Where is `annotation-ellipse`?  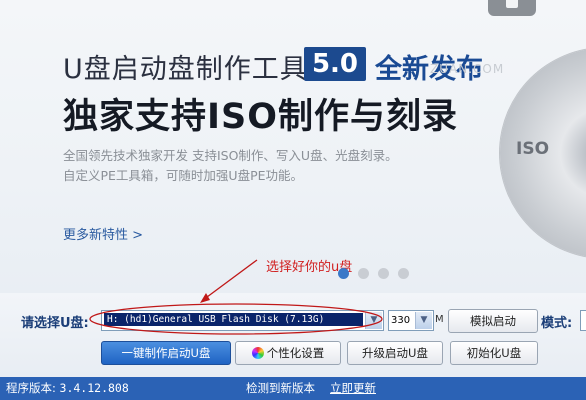 annotation-ellipse is located at coordinates (236, 319).